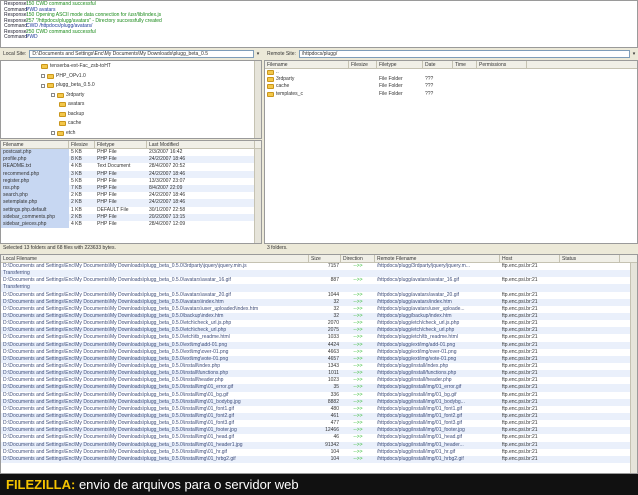 The width and height of the screenshot is (638, 495). What do you see at coordinates (307, 64) in the screenshot?
I see `col-remote-filename: Filename` at bounding box center [307, 64].